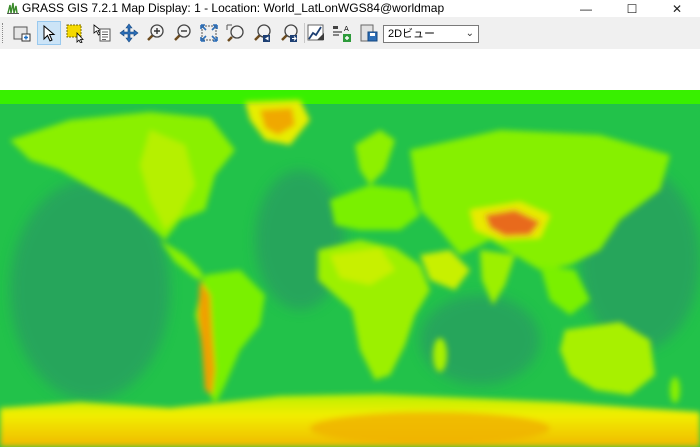 This screenshot has height=447, width=700. I want to click on chevron-down-icon: ⌄, so click(469, 33).